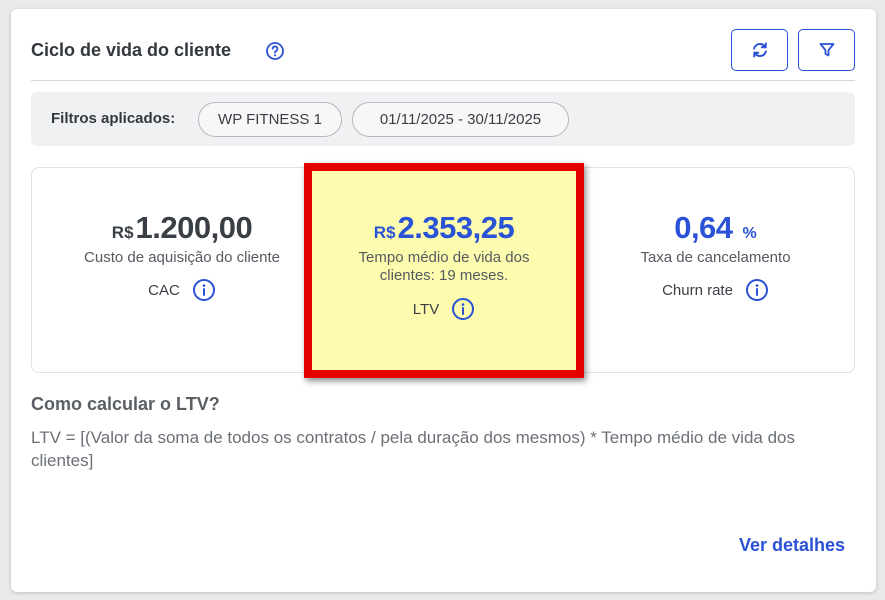 The image size is (885, 600). I want to click on churn-value: 0,64, so click(703, 227).